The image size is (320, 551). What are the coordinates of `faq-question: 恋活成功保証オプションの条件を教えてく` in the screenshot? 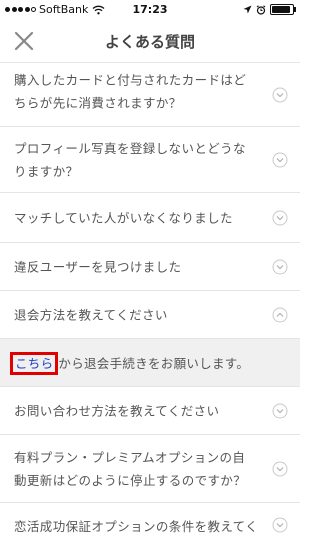 It's located at (136, 526).